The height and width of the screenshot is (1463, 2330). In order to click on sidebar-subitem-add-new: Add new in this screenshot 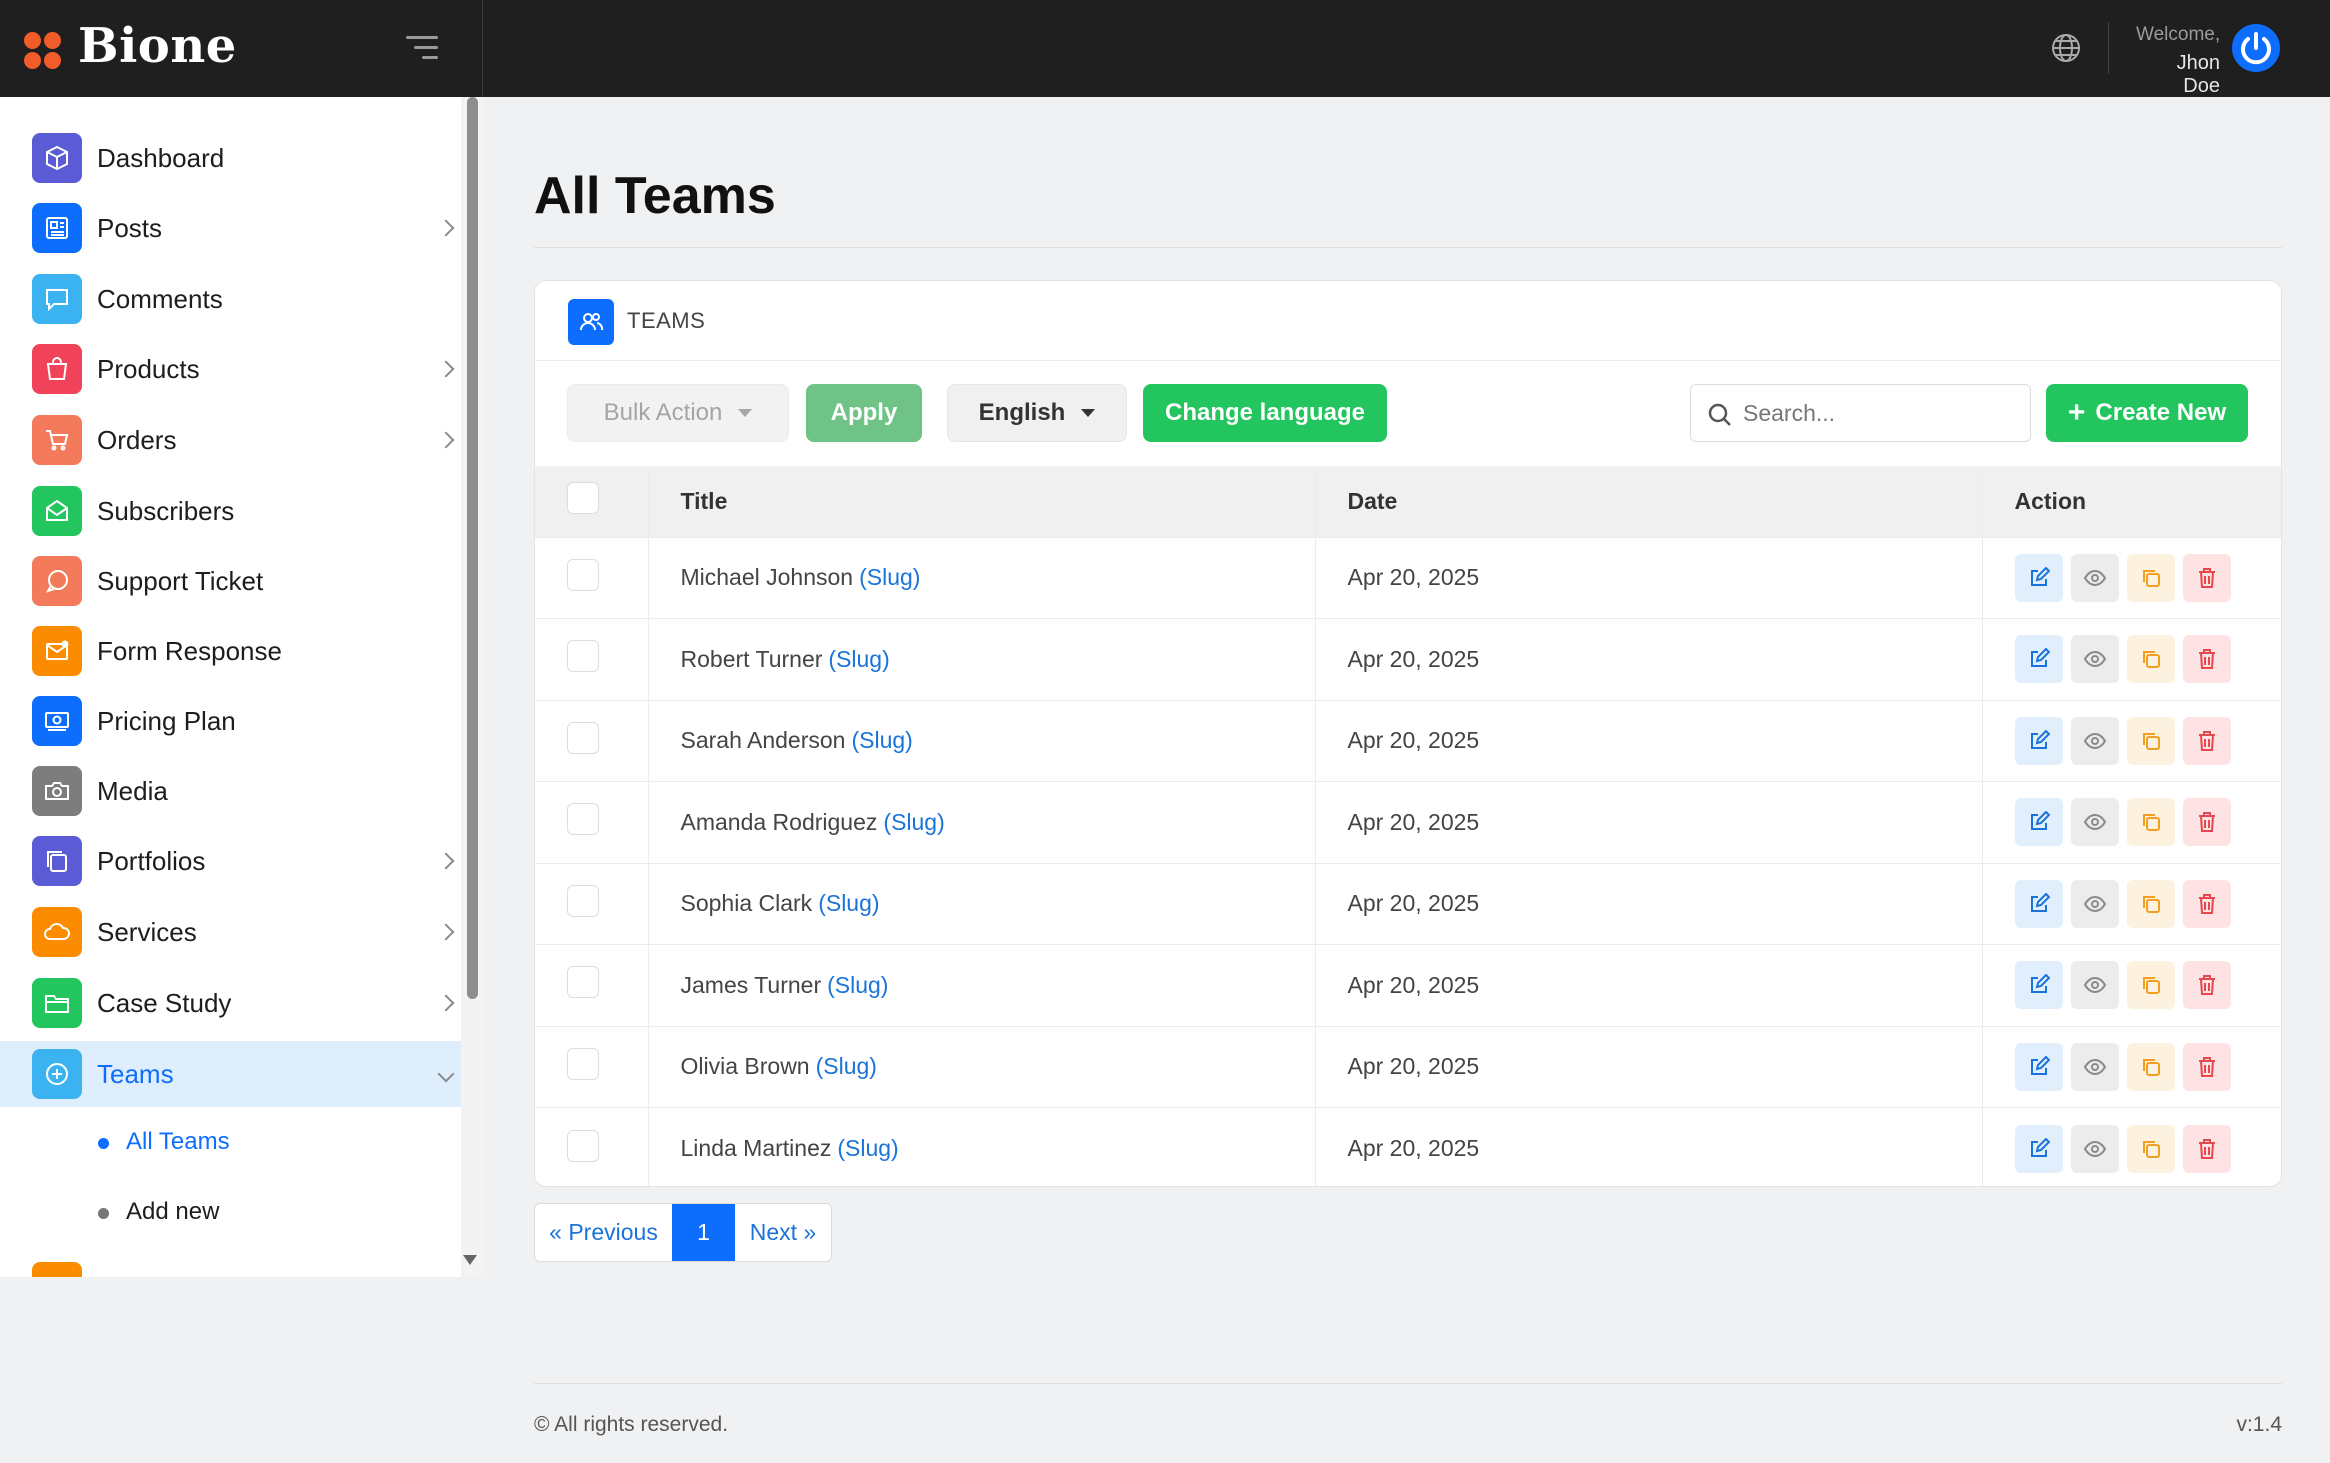, I will do `click(230, 1211)`.